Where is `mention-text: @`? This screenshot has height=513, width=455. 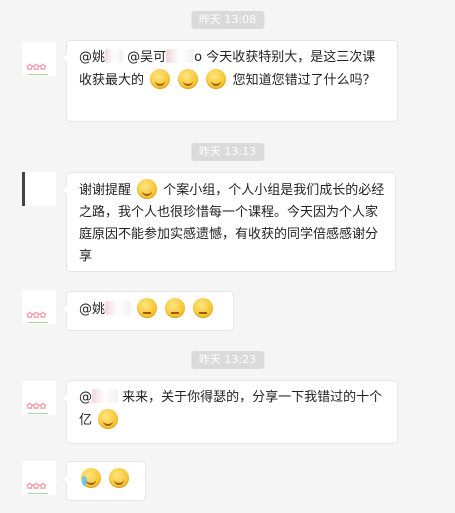 mention-text: @ is located at coordinates (85, 397).